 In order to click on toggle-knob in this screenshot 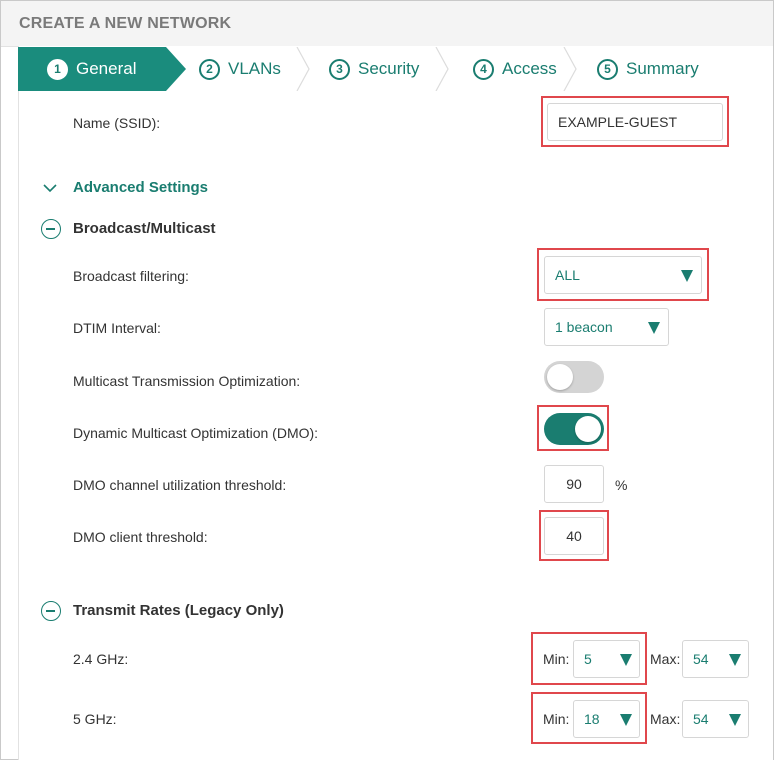, I will do `click(560, 377)`.